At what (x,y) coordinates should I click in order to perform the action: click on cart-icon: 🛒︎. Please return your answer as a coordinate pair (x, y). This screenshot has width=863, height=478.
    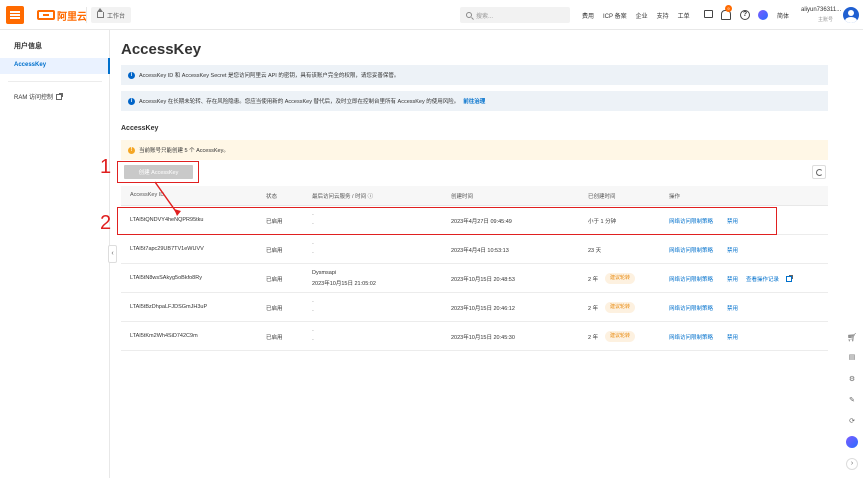
    Looking at the image, I should click on (852, 338).